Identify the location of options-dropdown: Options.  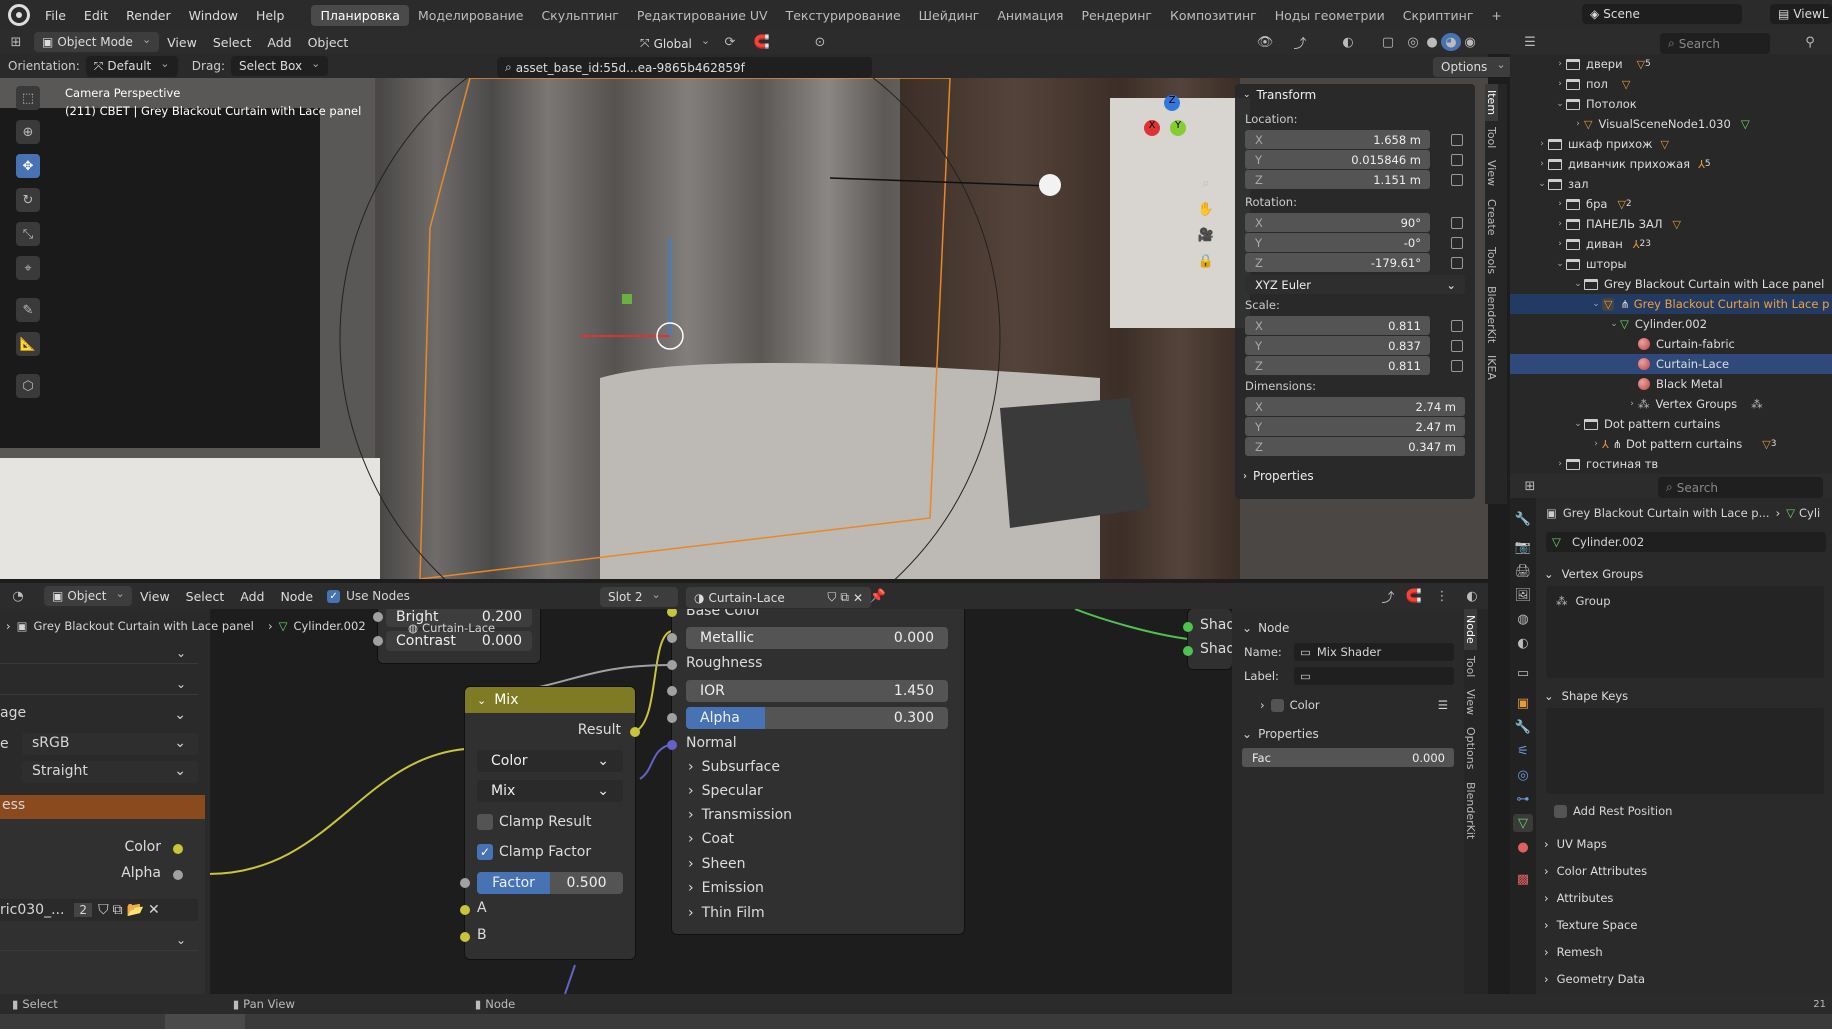
(1473, 67).